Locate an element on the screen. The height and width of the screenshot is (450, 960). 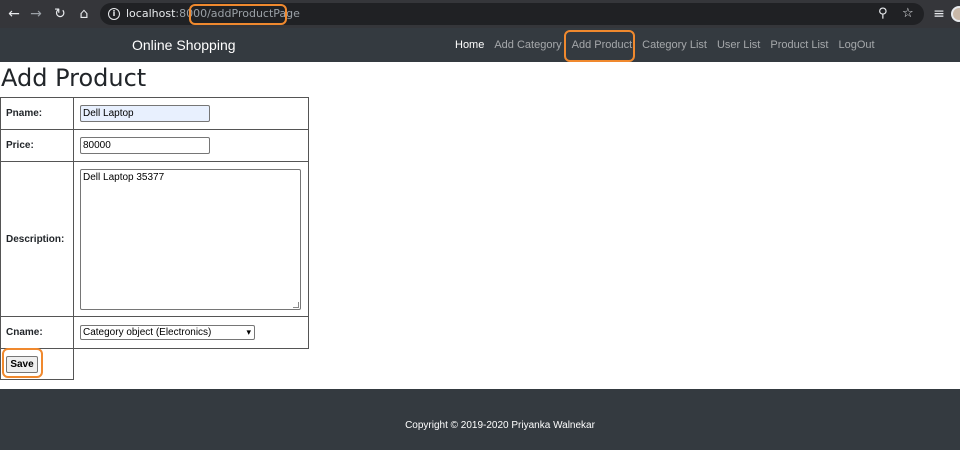
brand-logo: Online Shopping is located at coordinates (184, 45).